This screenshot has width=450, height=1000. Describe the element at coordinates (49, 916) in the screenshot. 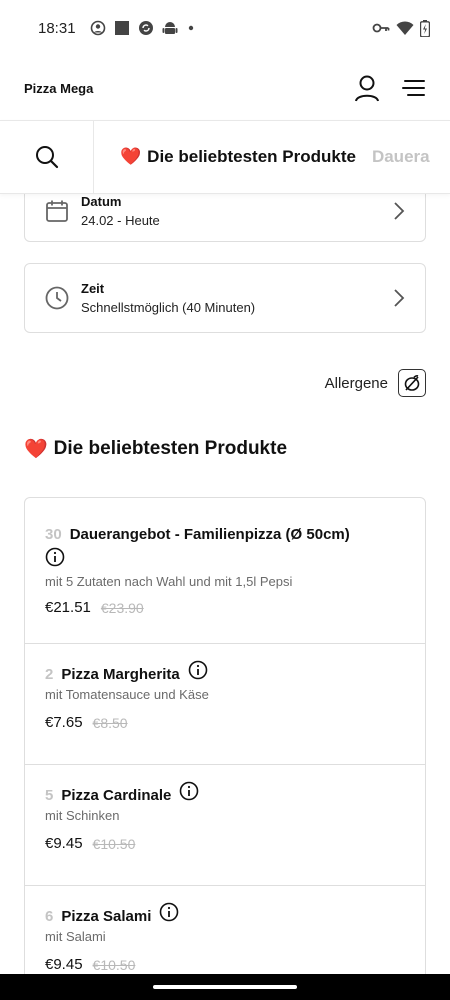

I see `product-number: 6` at that location.